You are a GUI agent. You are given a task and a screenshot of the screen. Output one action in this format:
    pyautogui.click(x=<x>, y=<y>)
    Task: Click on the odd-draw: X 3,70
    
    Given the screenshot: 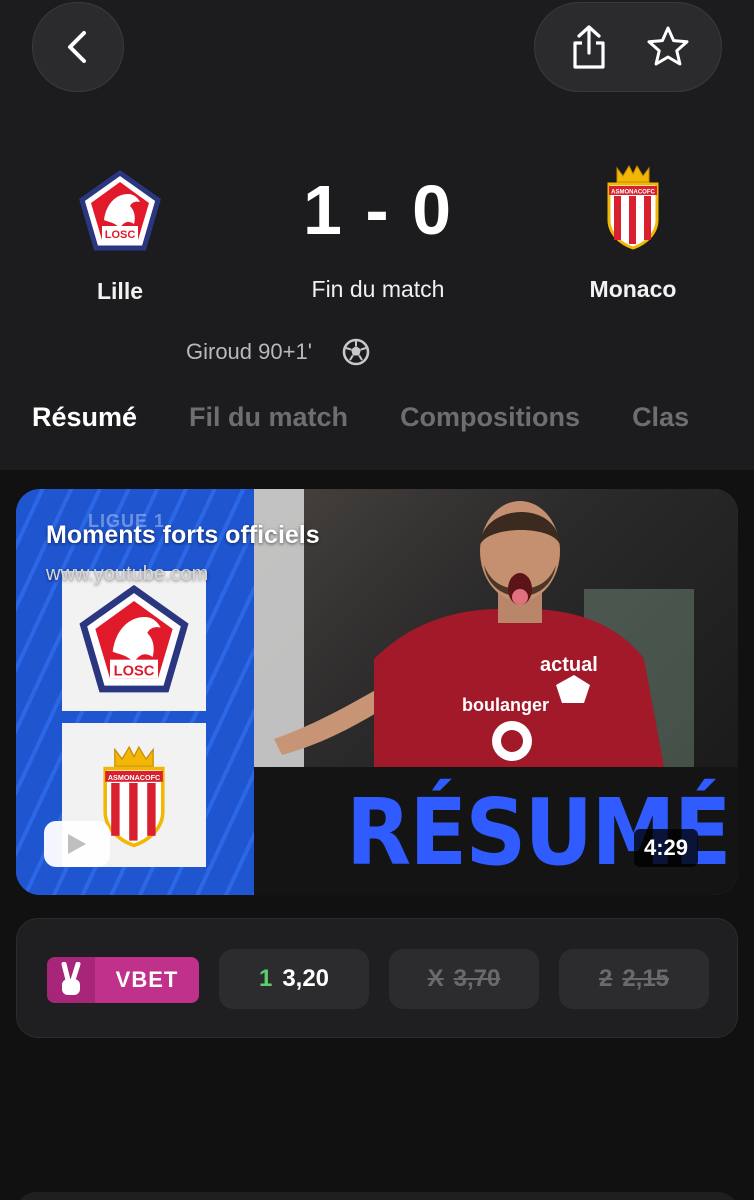 What is the action you would take?
    pyautogui.click(x=464, y=979)
    